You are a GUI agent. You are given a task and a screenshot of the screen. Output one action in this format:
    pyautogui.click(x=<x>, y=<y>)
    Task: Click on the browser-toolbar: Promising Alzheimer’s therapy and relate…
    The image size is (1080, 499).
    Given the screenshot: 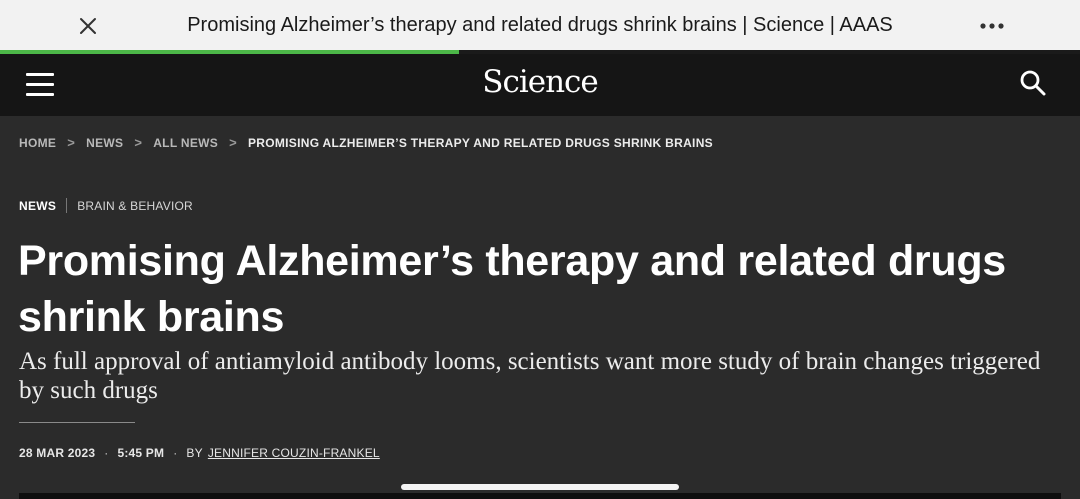 What is the action you would take?
    pyautogui.click(x=540, y=25)
    